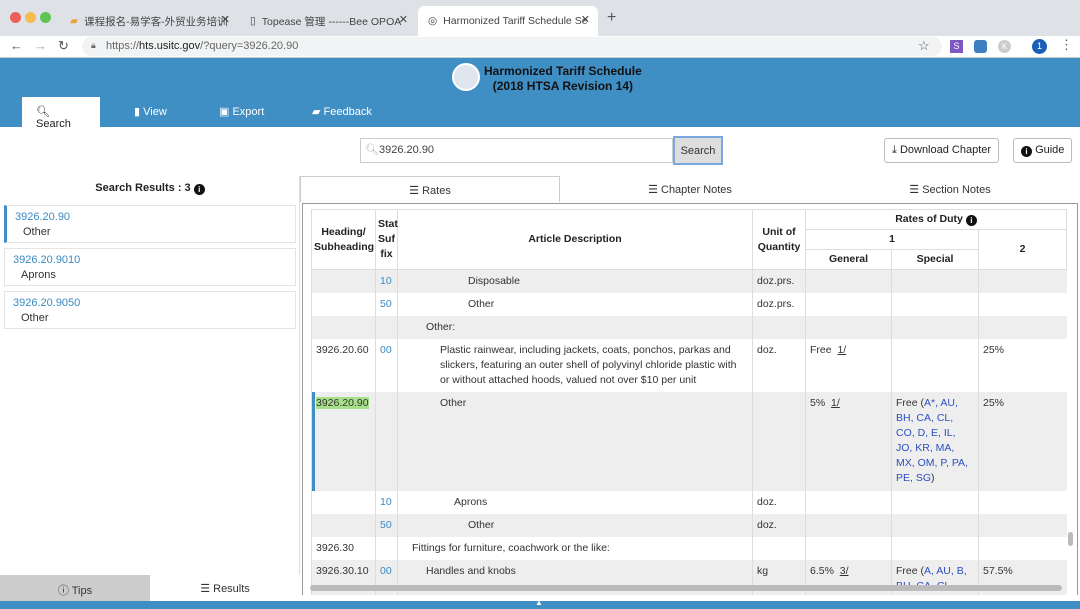  Describe the element at coordinates (225, 588) in the screenshot. I see `results-tab: ☰ Results` at that location.